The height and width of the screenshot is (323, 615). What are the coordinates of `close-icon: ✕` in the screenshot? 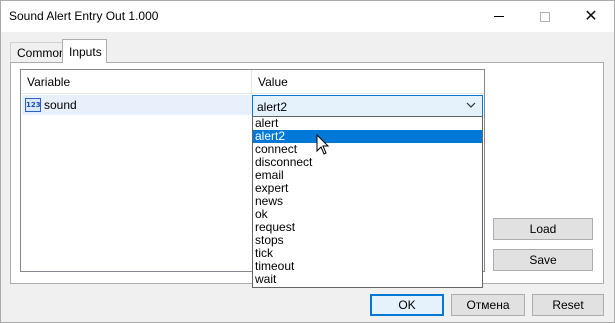 It's located at (591, 16).